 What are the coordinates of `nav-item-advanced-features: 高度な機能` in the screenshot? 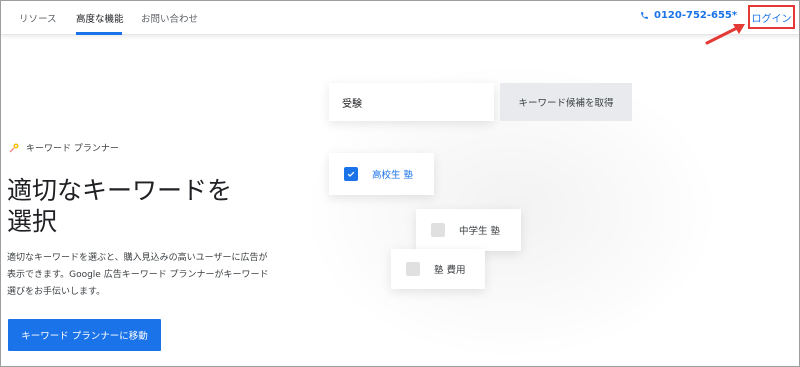 It's located at (100, 18).